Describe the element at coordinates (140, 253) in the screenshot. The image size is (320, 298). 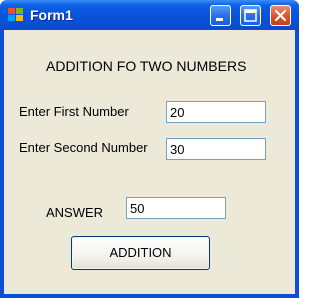
I see `addition-button: ADDITION` at that location.